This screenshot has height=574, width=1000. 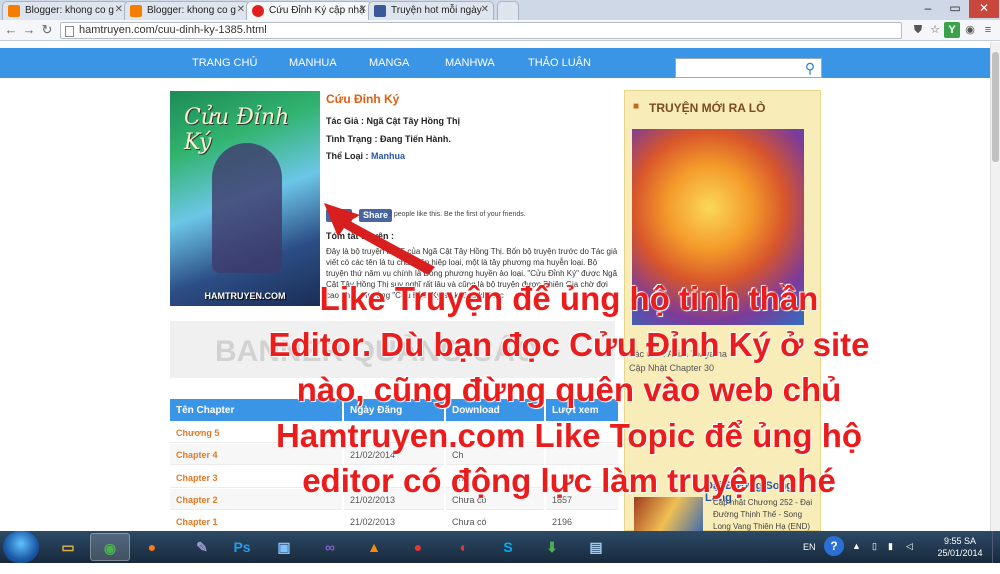 I want to click on vlc-icon: ▲, so click(x=374, y=547).